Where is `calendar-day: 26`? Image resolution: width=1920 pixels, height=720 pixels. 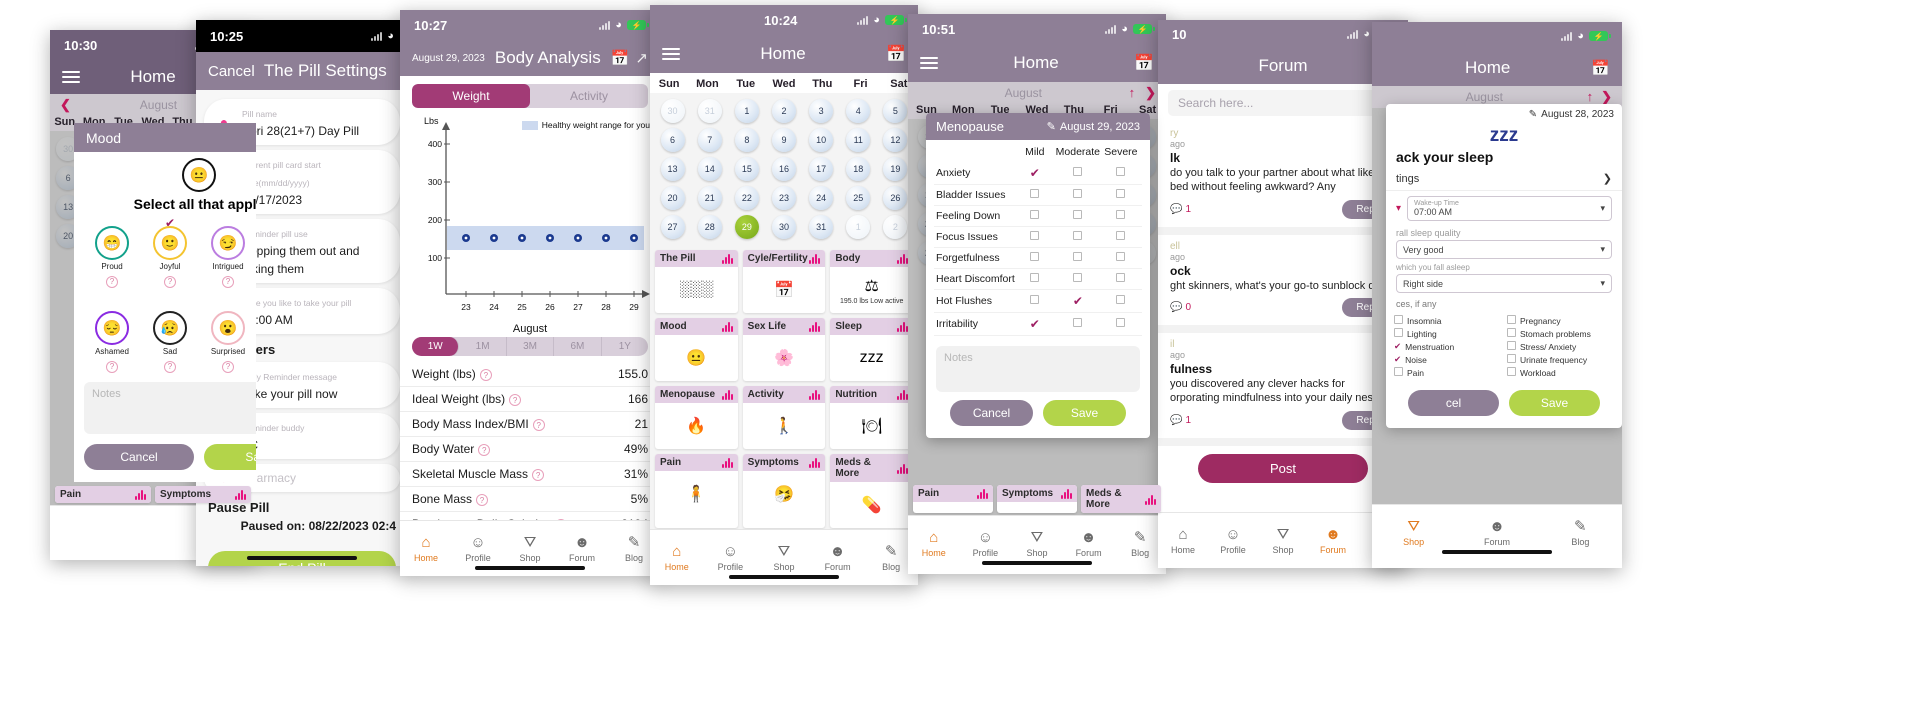 calendar-day: 26 is located at coordinates (895, 198).